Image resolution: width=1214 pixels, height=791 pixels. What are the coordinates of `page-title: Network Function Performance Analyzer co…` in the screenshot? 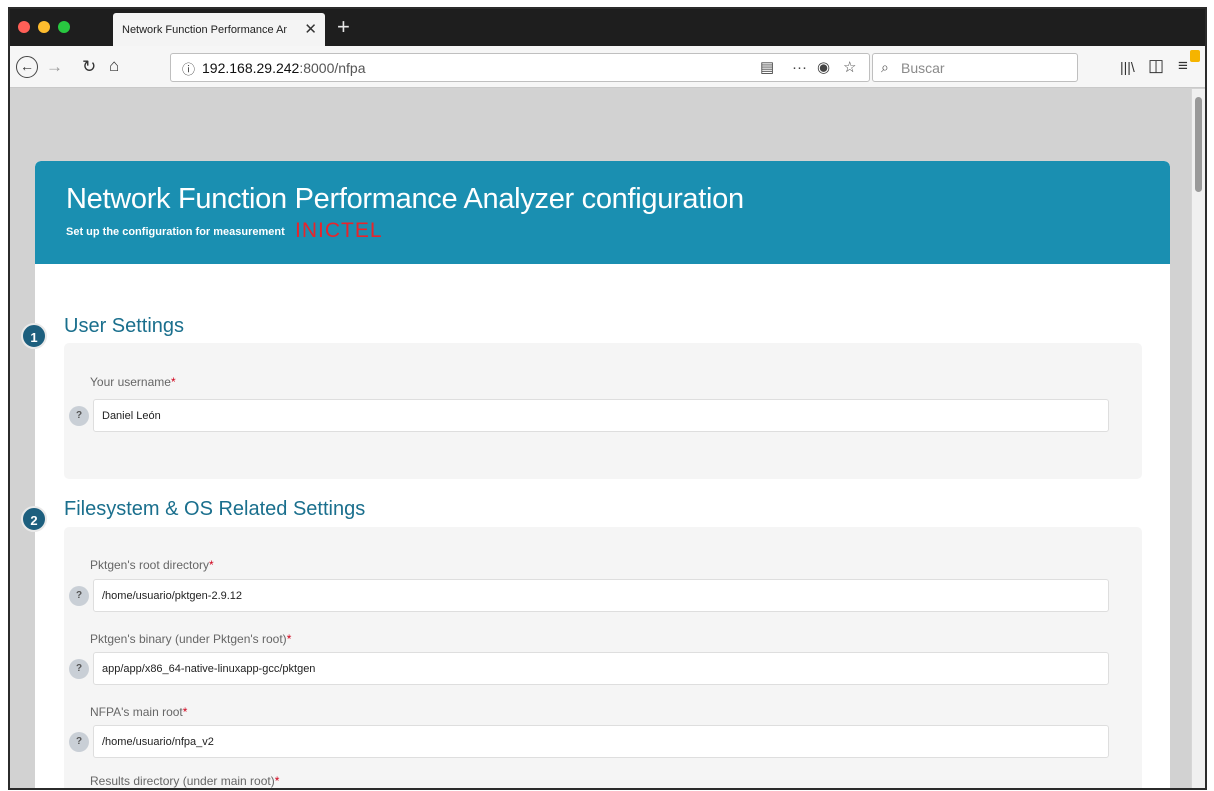 It's located at (405, 199).